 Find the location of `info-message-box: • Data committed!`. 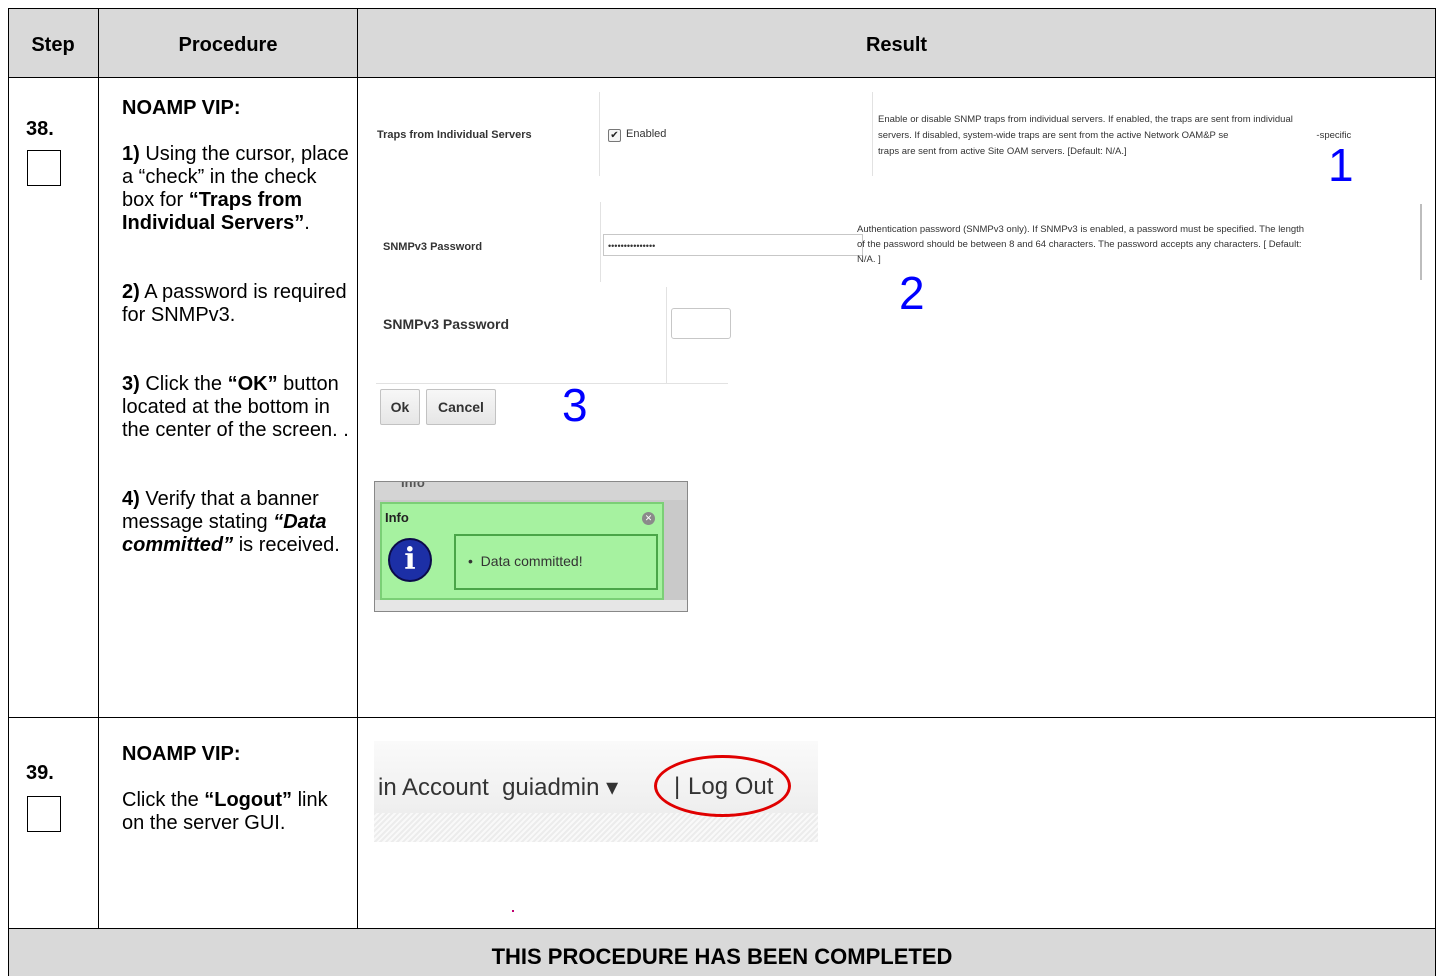

info-message-box: • Data committed! is located at coordinates (556, 562).